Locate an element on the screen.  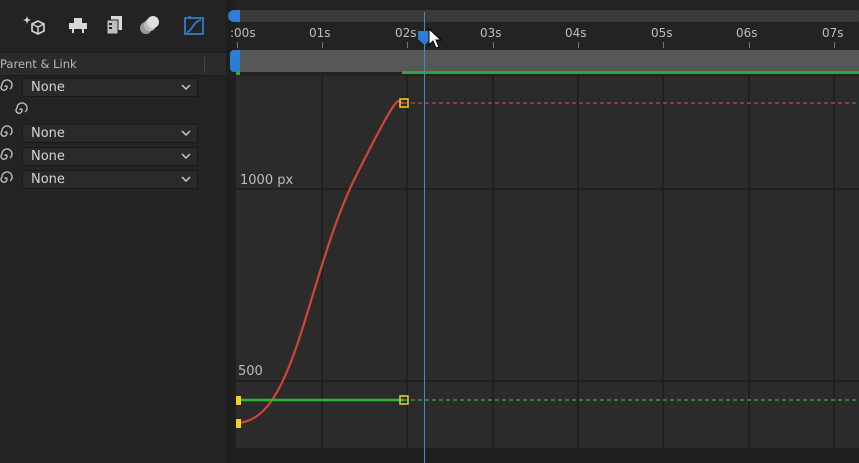
time-tick-label: 02s is located at coordinates (406, 33).